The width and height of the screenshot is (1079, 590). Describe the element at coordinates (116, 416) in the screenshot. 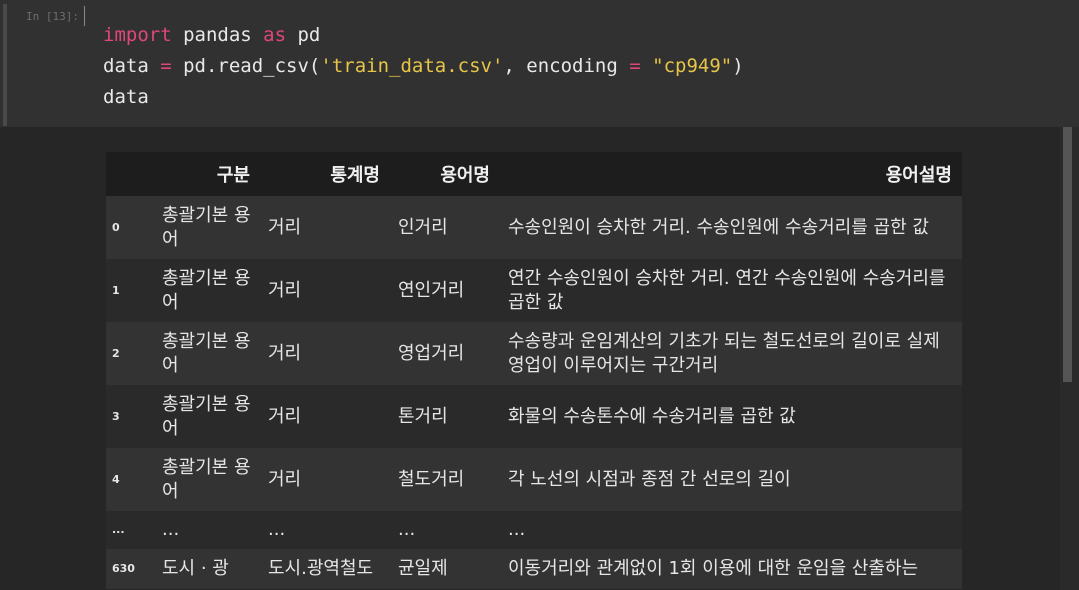

I see `row-index: 3` at that location.